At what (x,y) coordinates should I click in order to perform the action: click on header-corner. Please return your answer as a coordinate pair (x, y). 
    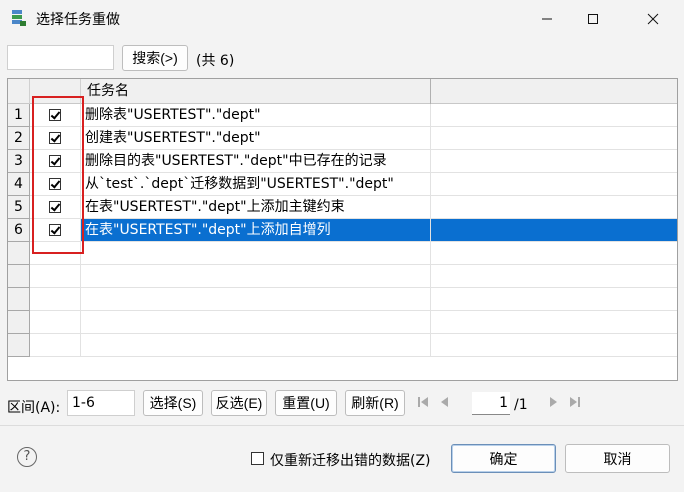
    Looking at the image, I should click on (19, 91).